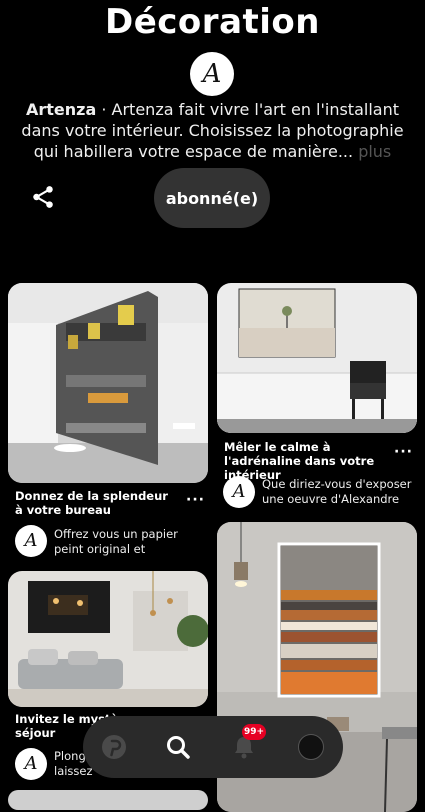 Image resolution: width=425 pixels, height=812 pixels. What do you see at coordinates (178, 747) in the screenshot?
I see `search-icon` at bounding box center [178, 747].